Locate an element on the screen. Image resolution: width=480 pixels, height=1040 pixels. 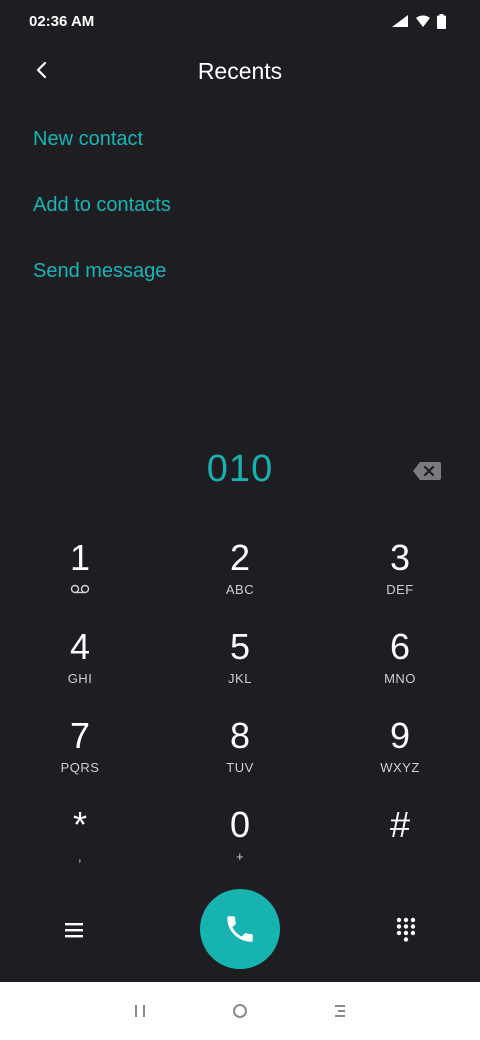
key-9: 9 WXYZ is located at coordinates (400, 756).